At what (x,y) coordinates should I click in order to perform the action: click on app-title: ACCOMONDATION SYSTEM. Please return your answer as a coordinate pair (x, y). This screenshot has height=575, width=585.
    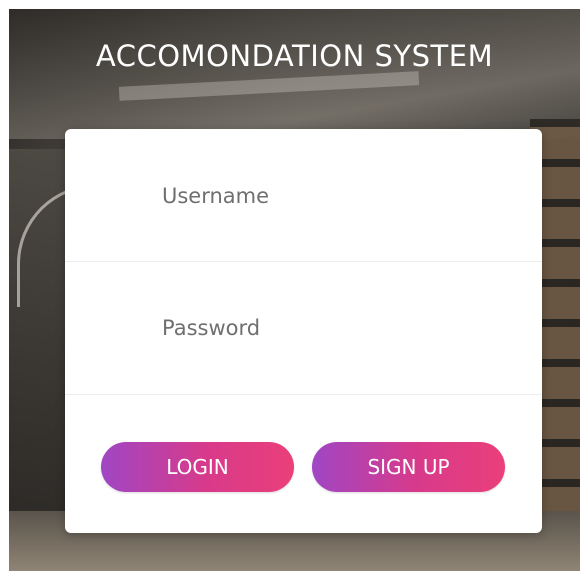
    Looking at the image, I should click on (294, 56).